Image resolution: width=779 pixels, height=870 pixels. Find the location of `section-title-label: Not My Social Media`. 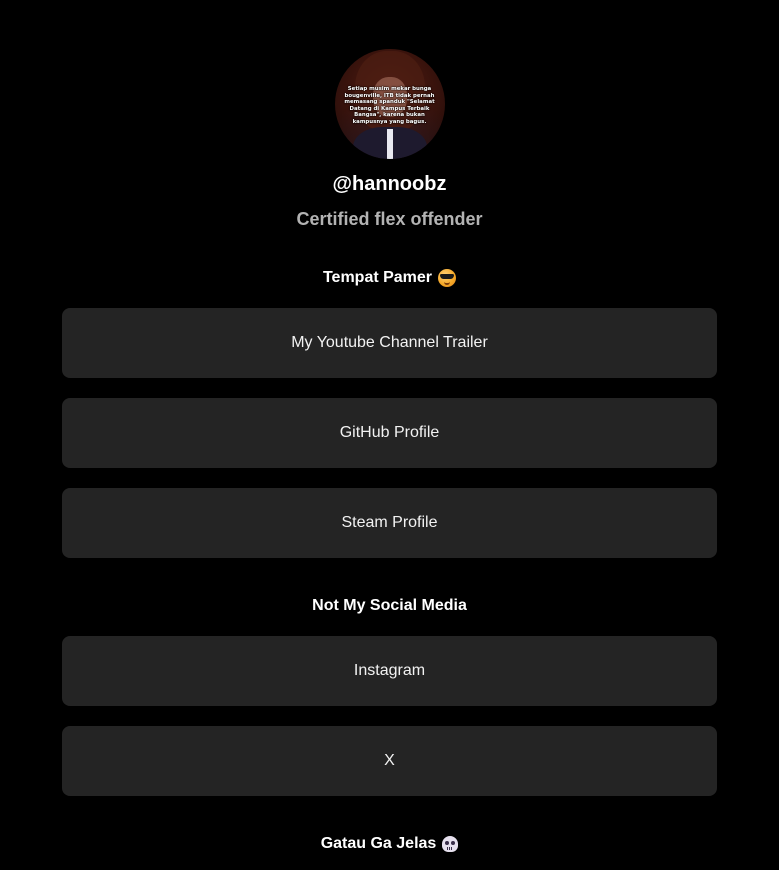

section-title-label: Not My Social Media is located at coordinates (389, 605).